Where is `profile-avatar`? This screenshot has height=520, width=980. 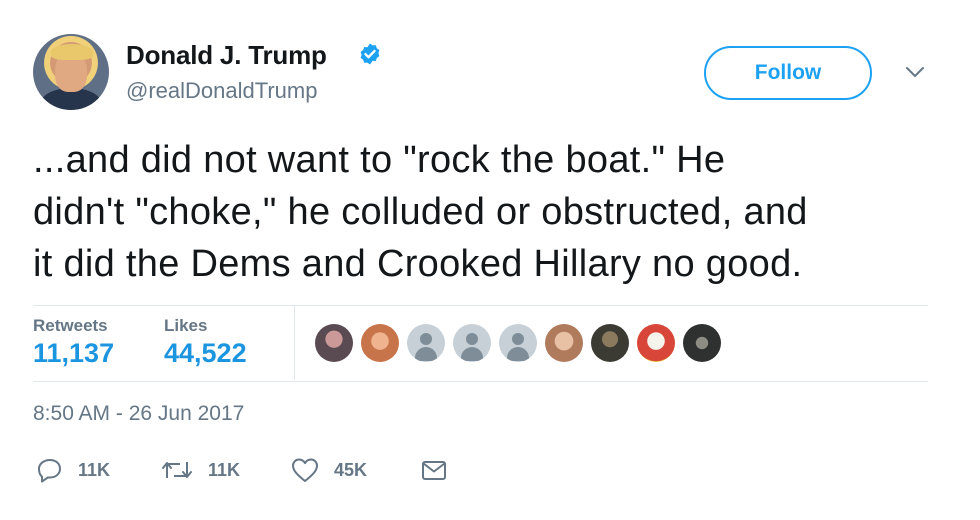 profile-avatar is located at coordinates (71, 72).